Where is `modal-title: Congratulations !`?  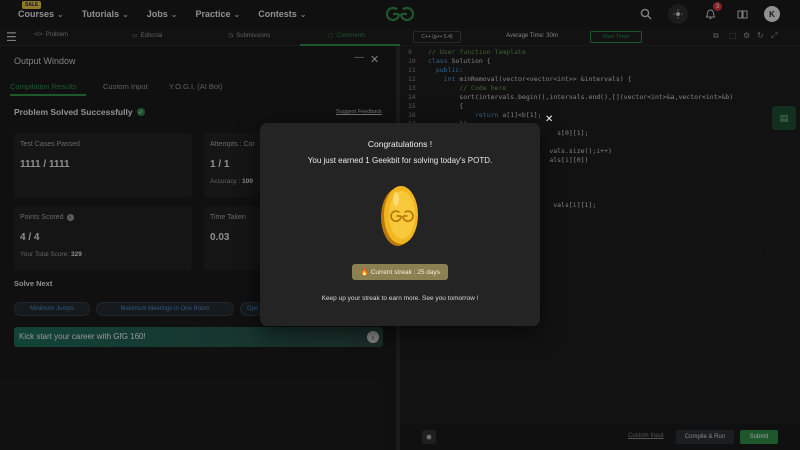 modal-title: Congratulations ! is located at coordinates (400, 144).